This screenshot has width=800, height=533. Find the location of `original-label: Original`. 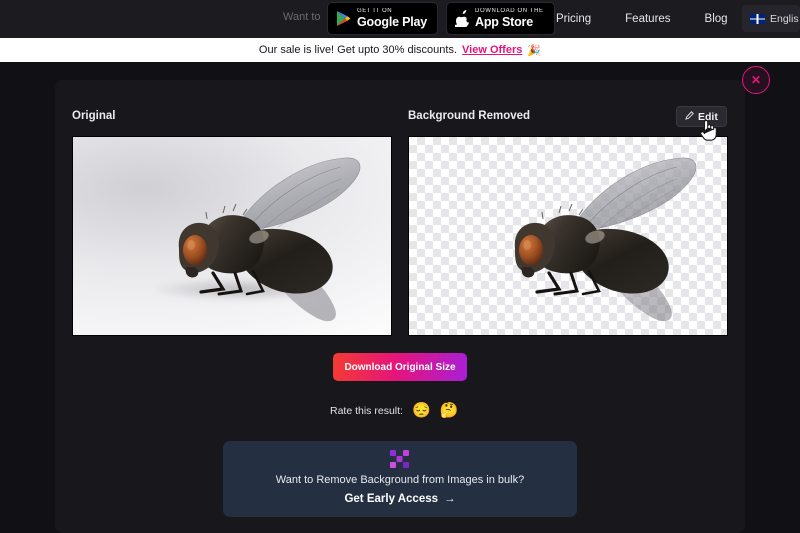

original-label: Original is located at coordinates (94, 116).